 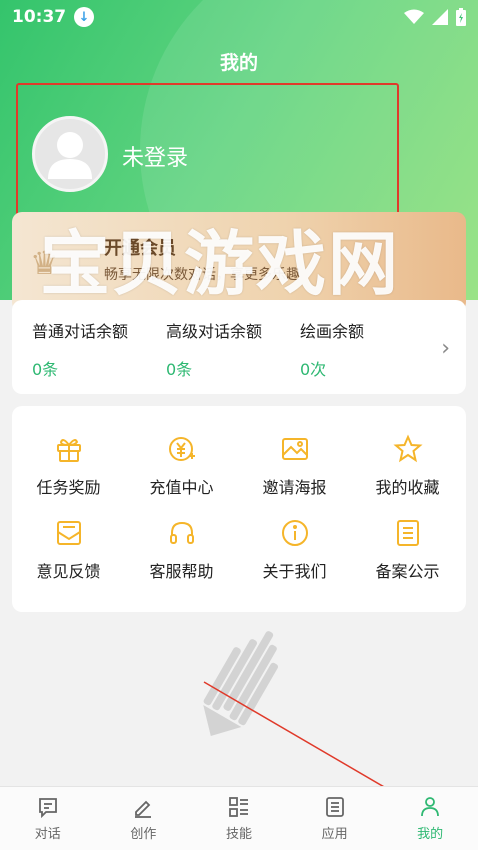 What do you see at coordinates (80, 349) in the screenshot?
I see `balance-normal-chat: 普通对话余额 0条` at bounding box center [80, 349].